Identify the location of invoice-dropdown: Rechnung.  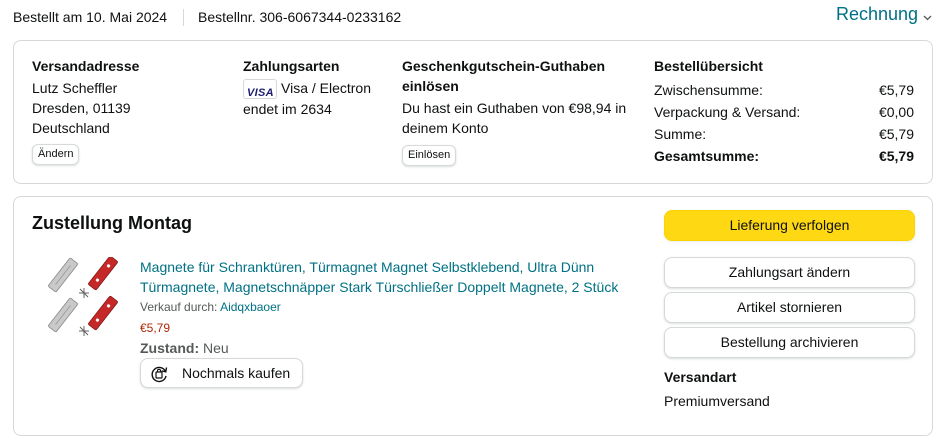
(884, 15).